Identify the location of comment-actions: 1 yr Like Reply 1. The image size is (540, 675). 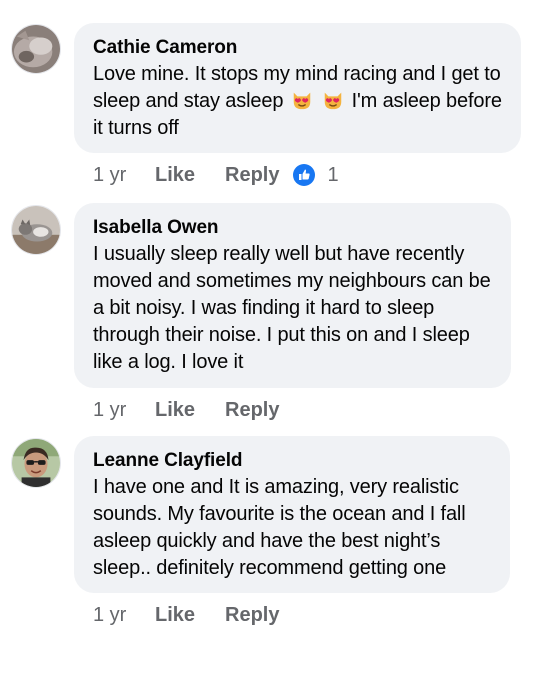
(216, 175).